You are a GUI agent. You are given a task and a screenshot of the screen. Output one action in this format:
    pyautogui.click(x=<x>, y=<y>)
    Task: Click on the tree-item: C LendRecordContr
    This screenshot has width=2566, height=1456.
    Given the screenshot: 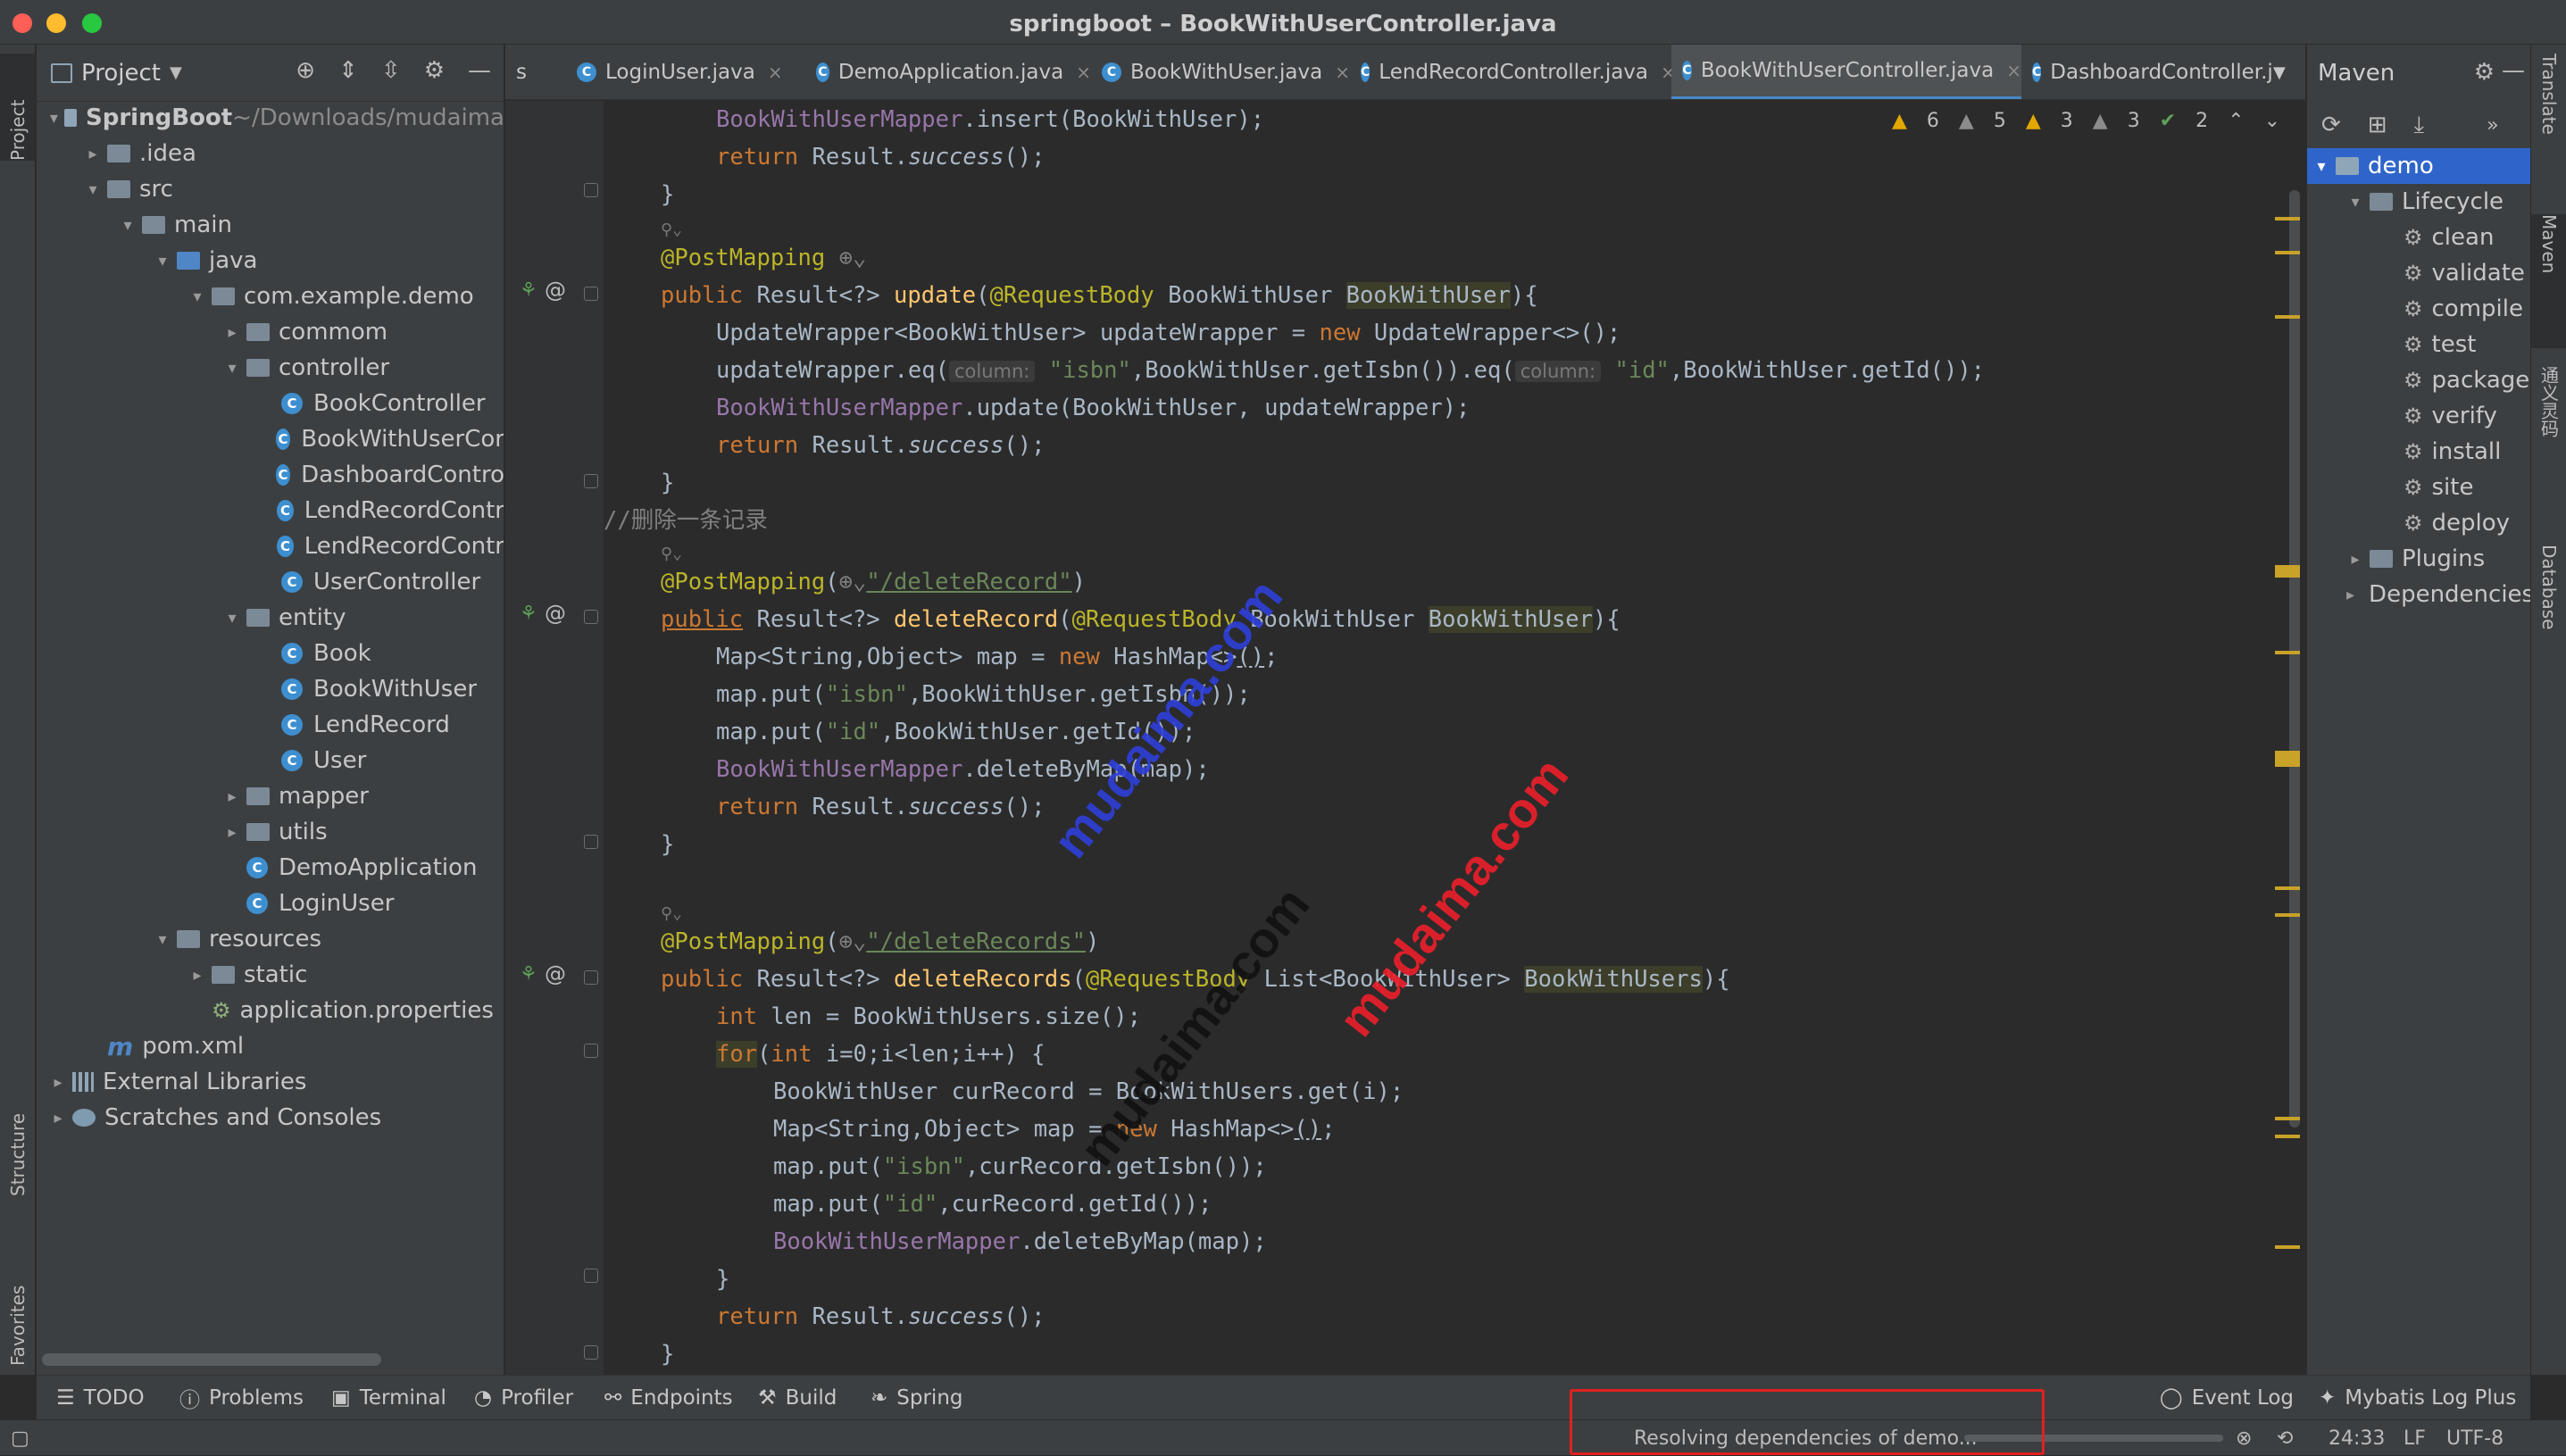 What is the action you would take?
    pyautogui.click(x=270, y=546)
    